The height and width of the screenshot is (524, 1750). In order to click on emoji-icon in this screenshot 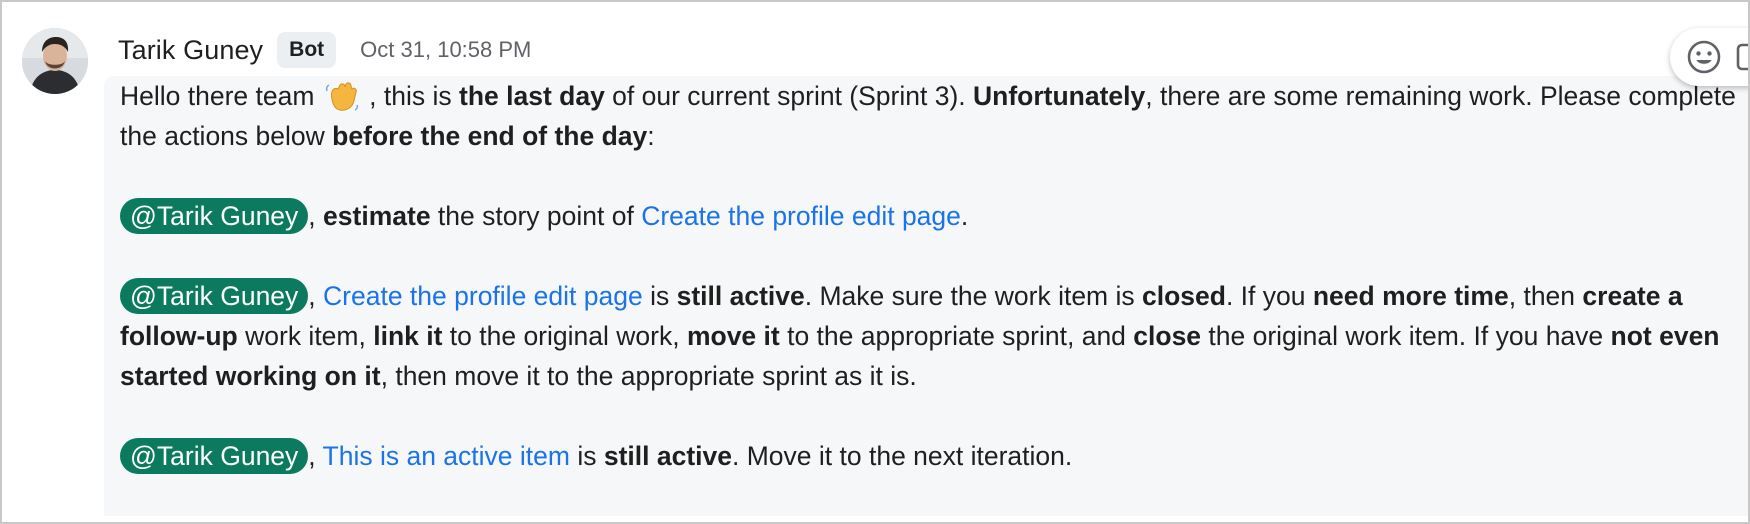, I will do `click(1704, 57)`.